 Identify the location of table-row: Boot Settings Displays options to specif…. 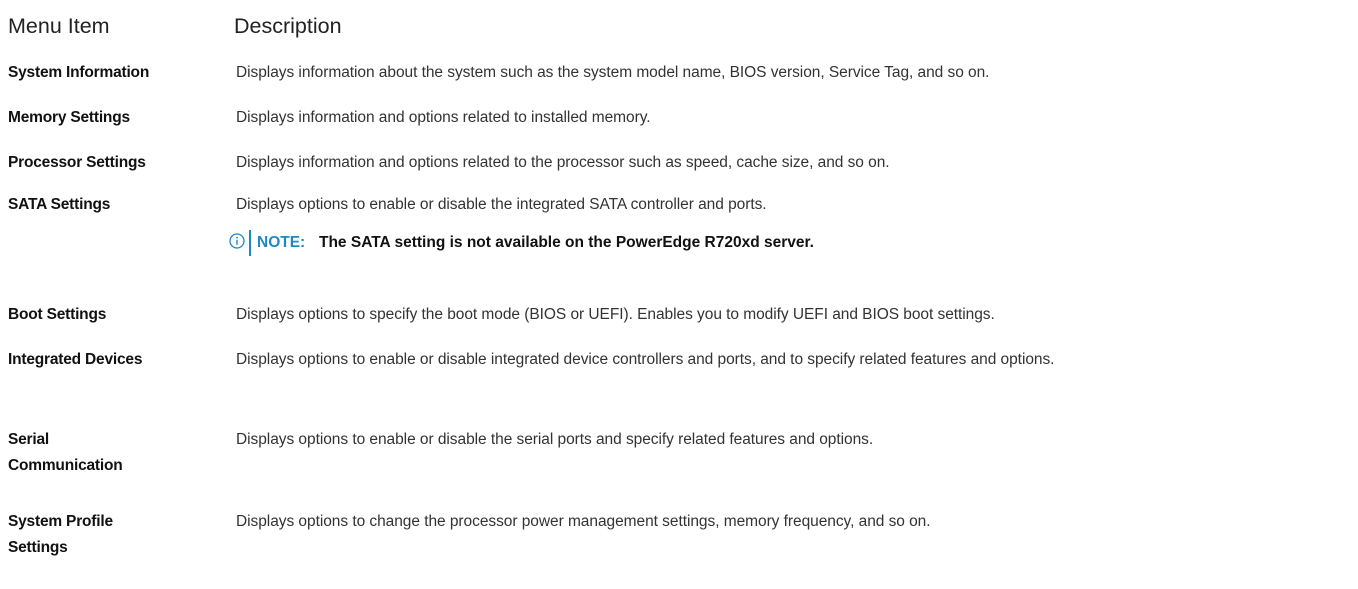
(680, 316).